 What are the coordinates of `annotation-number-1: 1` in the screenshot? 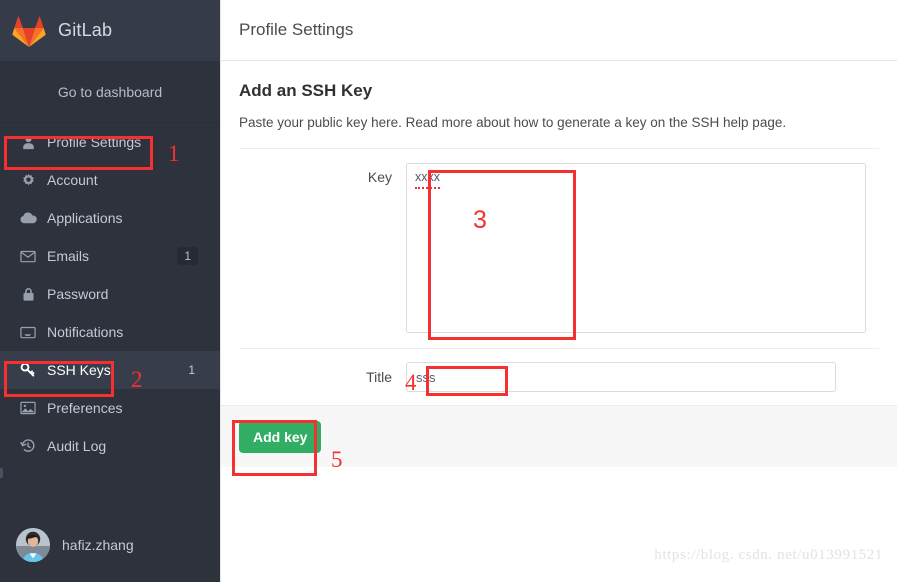 It's located at (174, 153).